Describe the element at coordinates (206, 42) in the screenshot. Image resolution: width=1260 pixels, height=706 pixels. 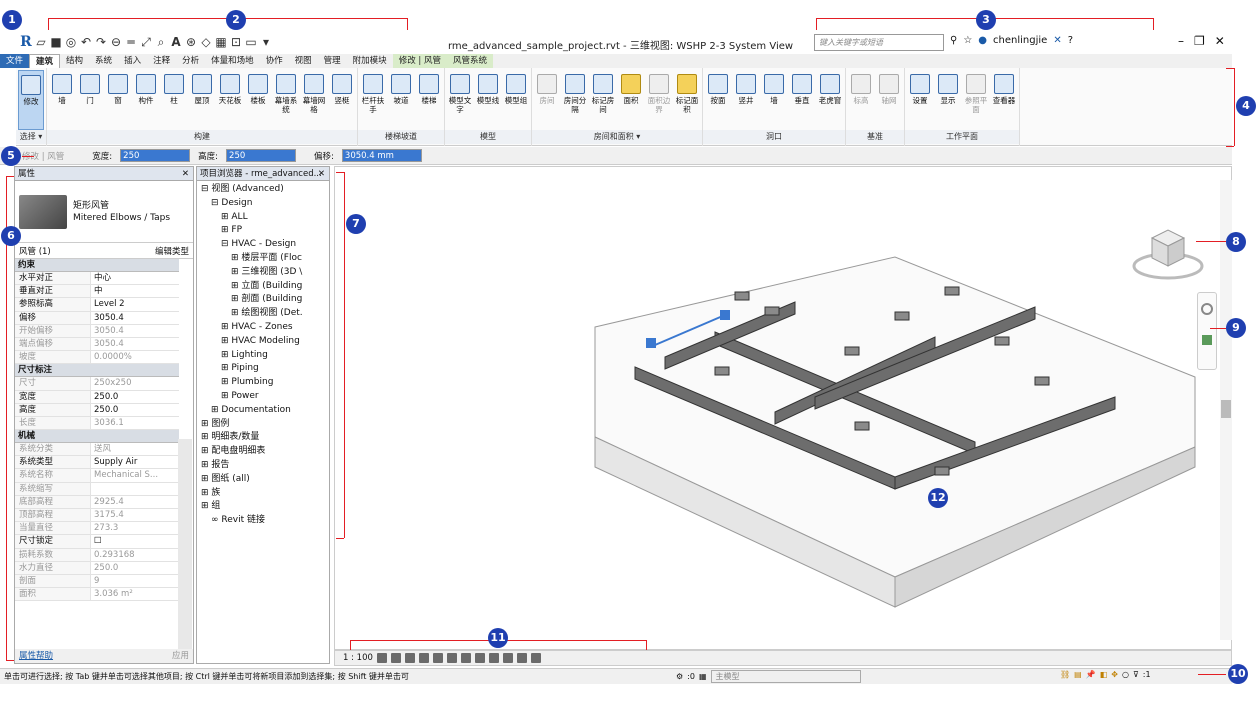
I see `section-icon: ◇` at that location.